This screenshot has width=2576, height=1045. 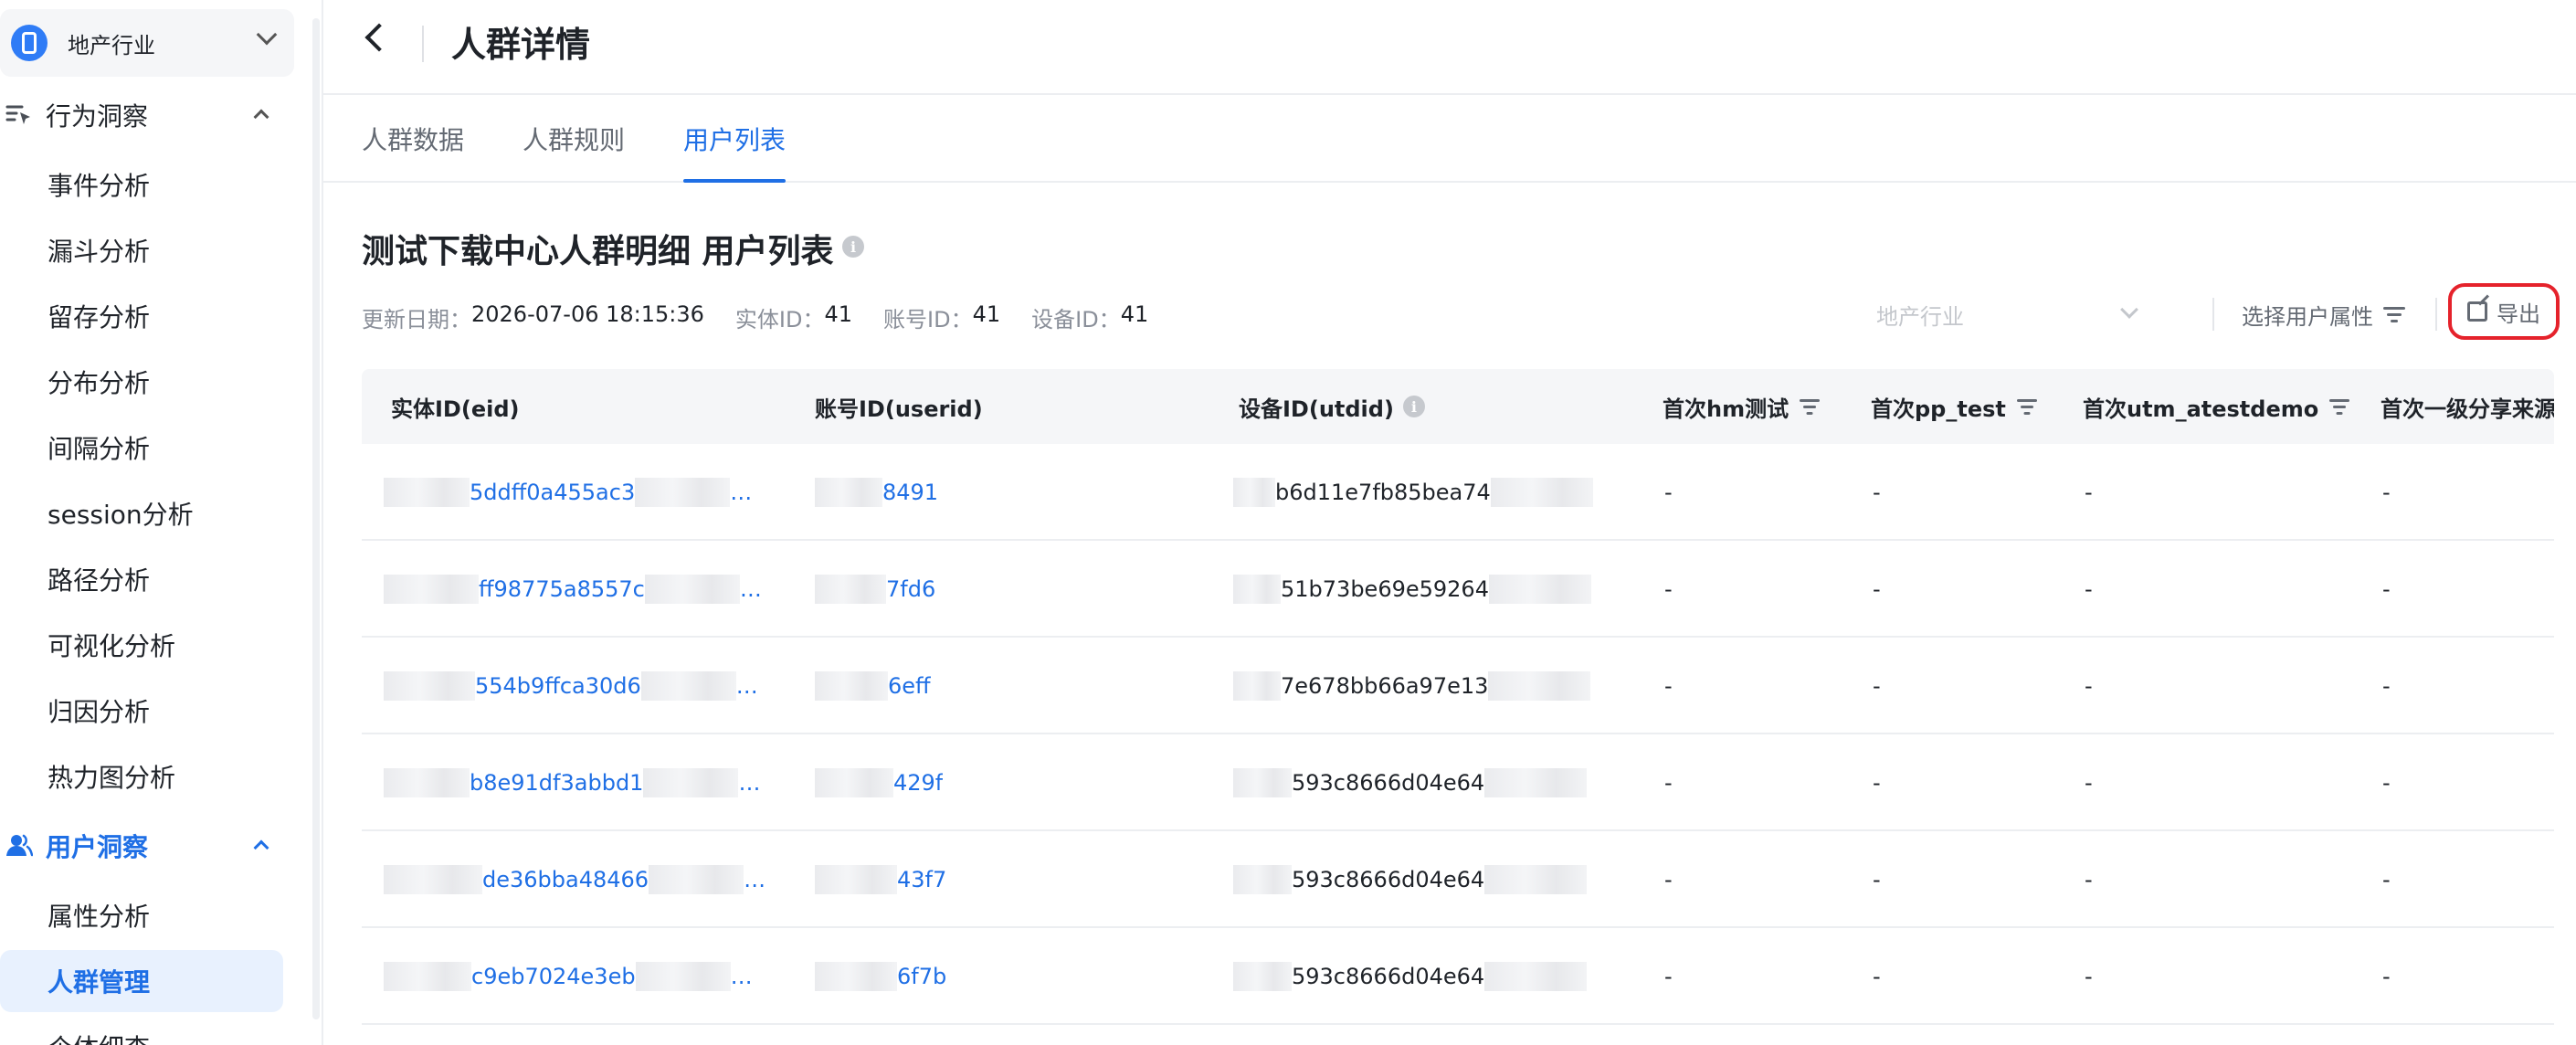 I want to click on nav-retention-analysis: 留存分析, so click(x=141, y=316).